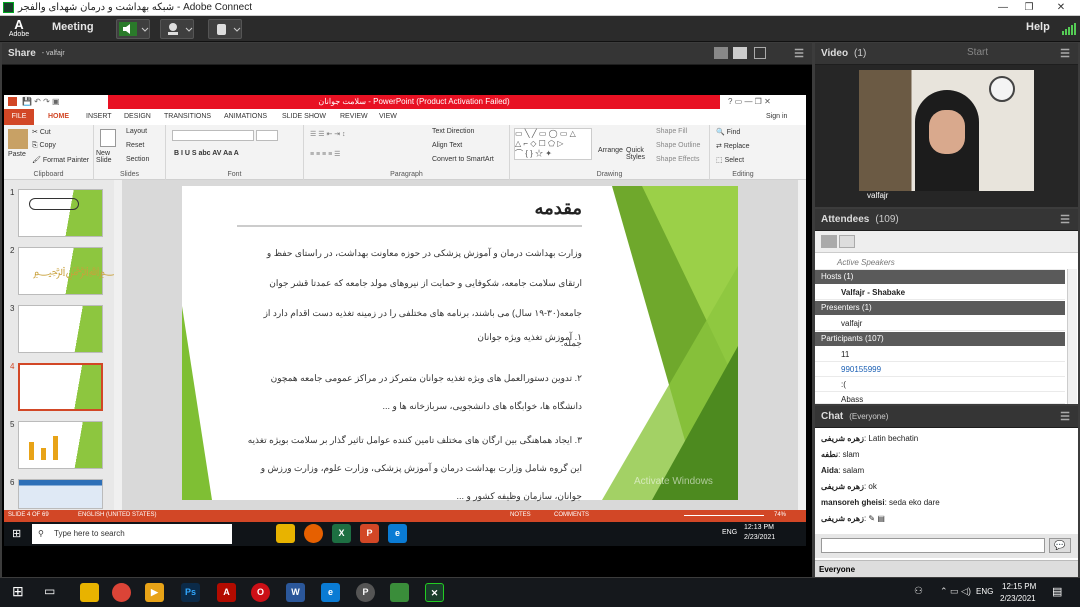  What do you see at coordinates (776, 116) in the screenshot?
I see `sign-in-link: Sign in` at bounding box center [776, 116].